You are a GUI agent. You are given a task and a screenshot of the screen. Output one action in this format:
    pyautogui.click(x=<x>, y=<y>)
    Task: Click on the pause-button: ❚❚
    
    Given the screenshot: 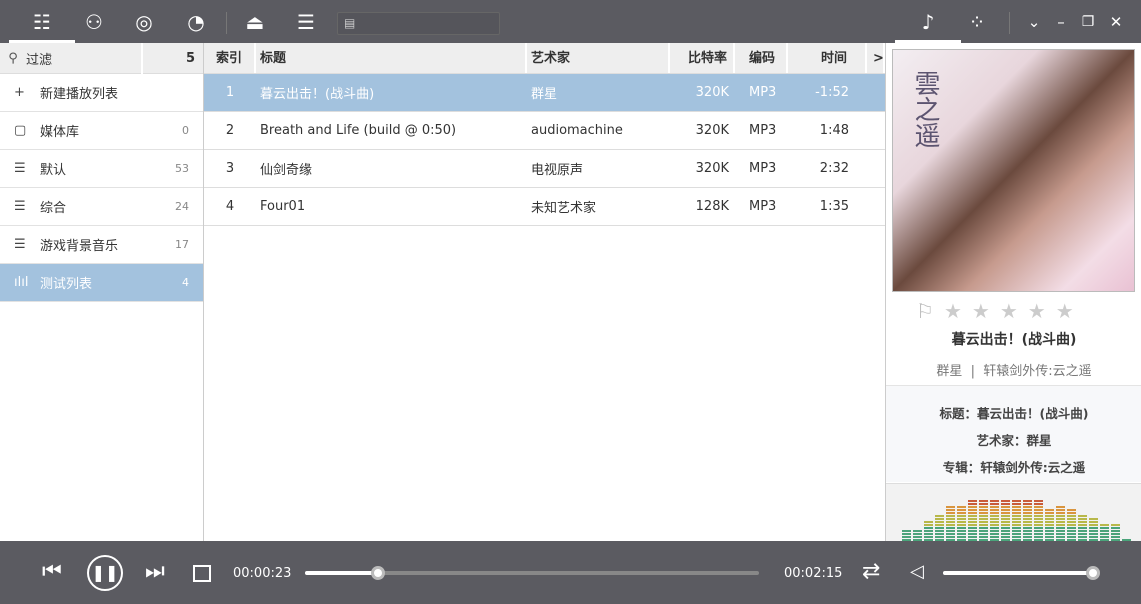 What is the action you would take?
    pyautogui.click(x=105, y=573)
    